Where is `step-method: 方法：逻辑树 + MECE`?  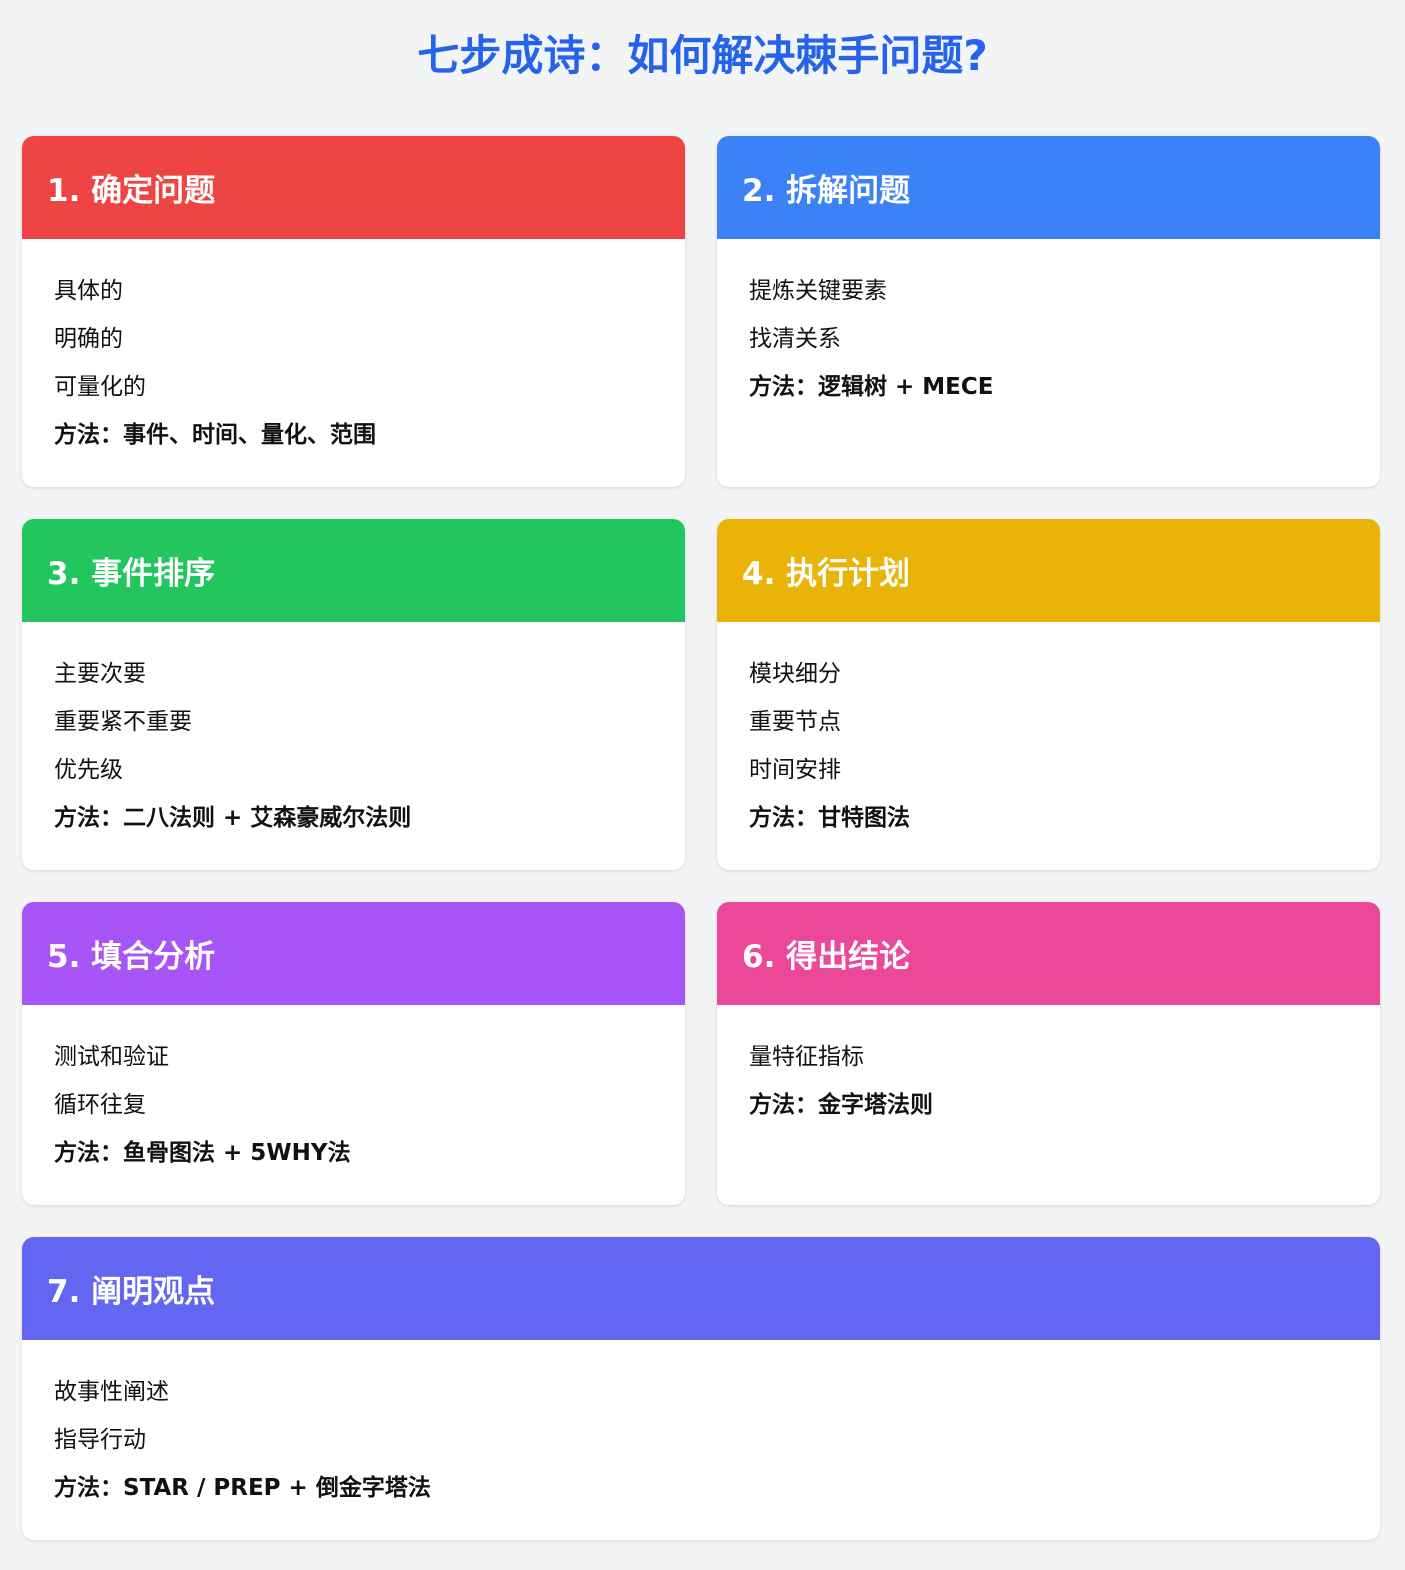
step-method: 方法：逻辑树 + MECE is located at coordinates (871, 387).